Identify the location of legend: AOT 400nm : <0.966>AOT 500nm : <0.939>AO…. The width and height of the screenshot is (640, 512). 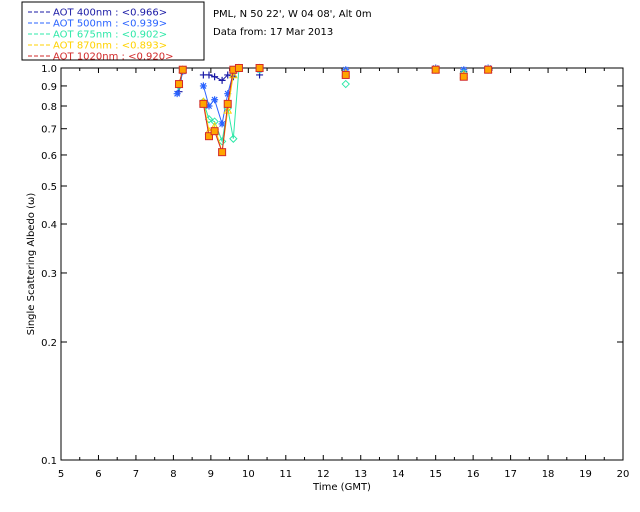
(113, 32).